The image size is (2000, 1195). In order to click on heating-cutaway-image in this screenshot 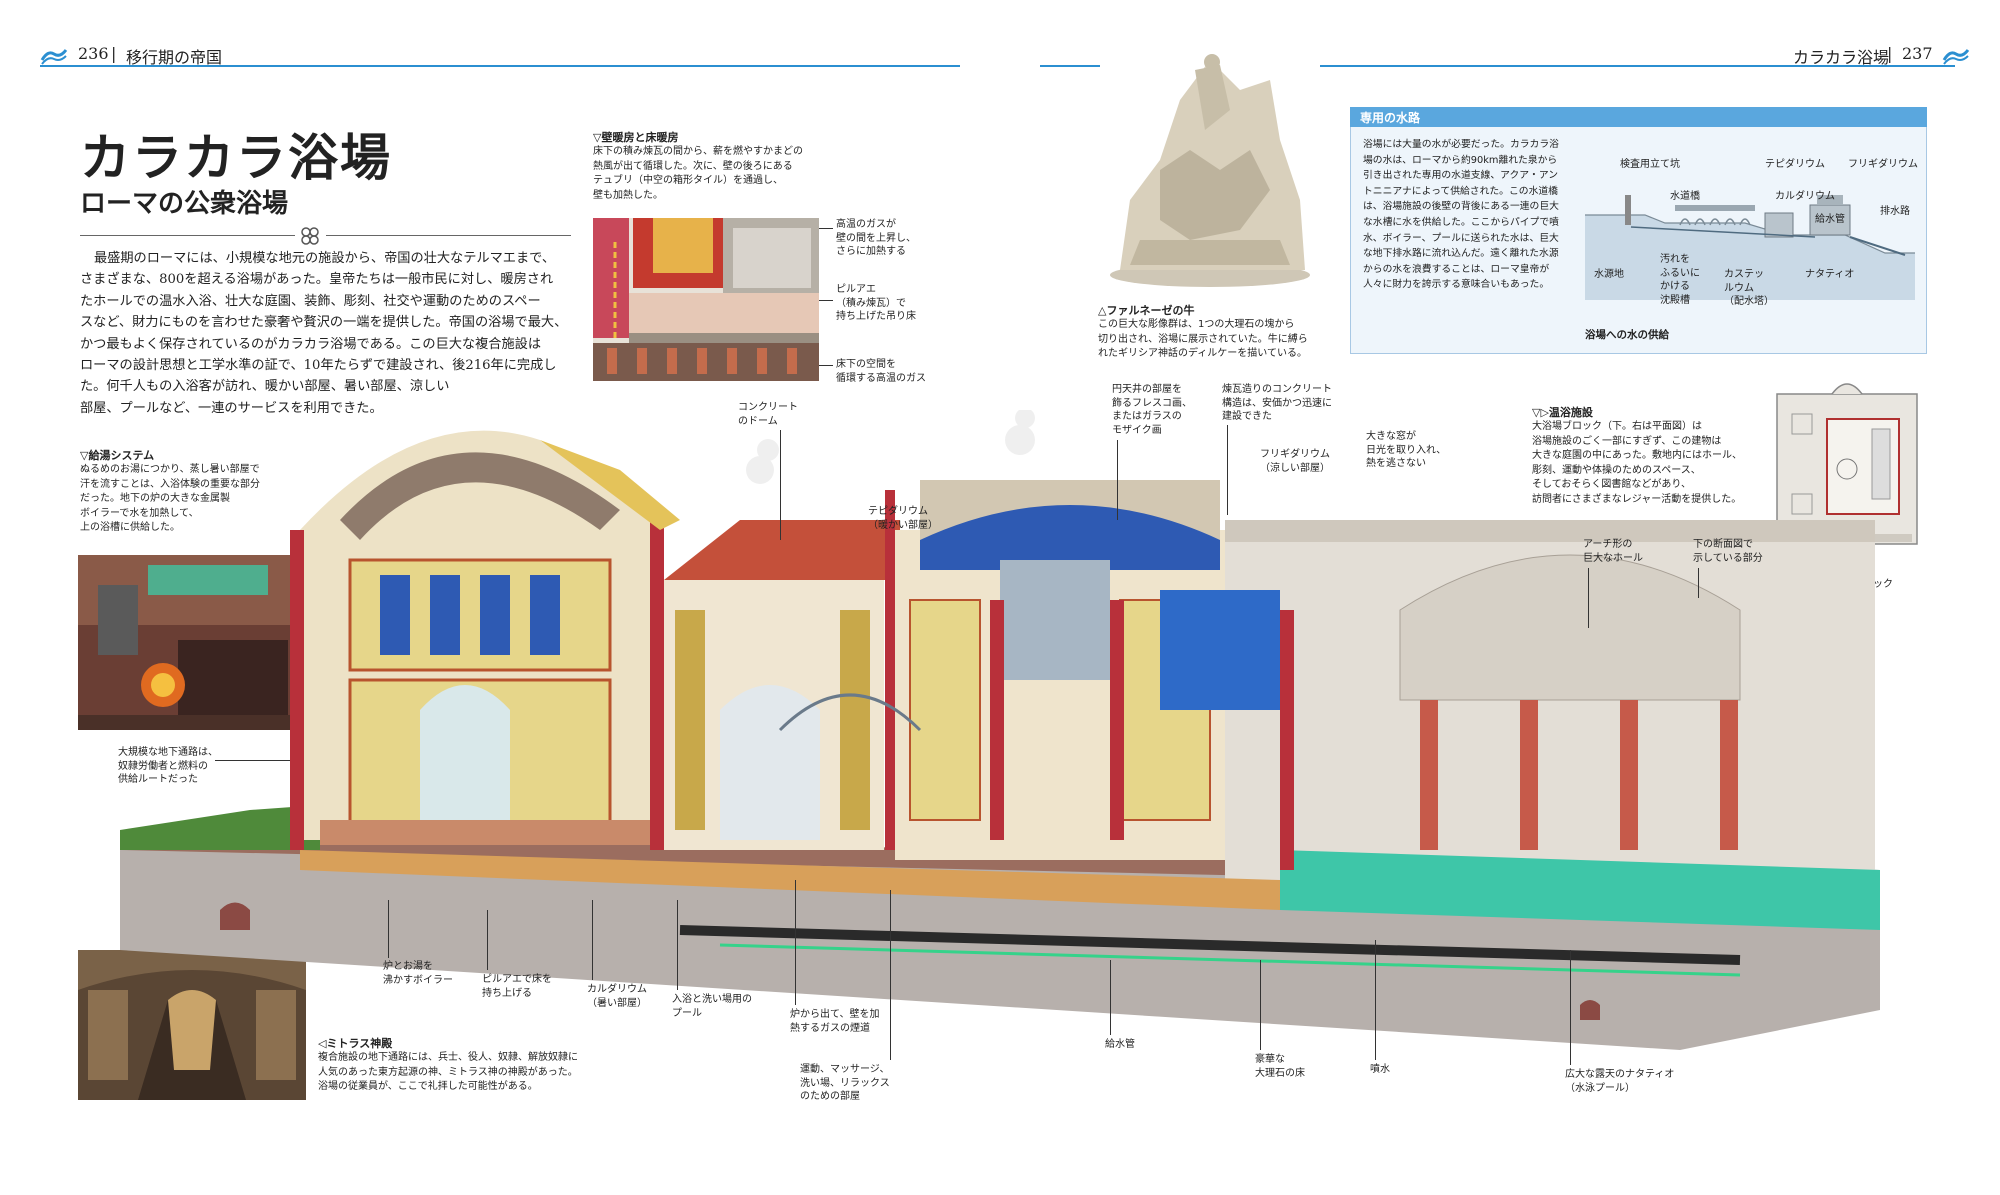, I will do `click(706, 299)`.